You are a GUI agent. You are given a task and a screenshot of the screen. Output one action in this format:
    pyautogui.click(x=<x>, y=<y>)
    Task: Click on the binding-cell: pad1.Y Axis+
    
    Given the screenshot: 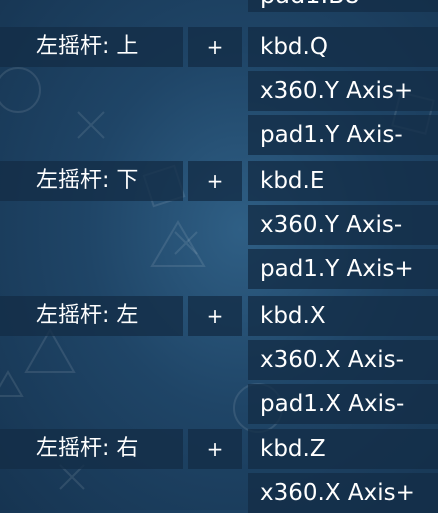 What is the action you would take?
    pyautogui.click(x=343, y=269)
    